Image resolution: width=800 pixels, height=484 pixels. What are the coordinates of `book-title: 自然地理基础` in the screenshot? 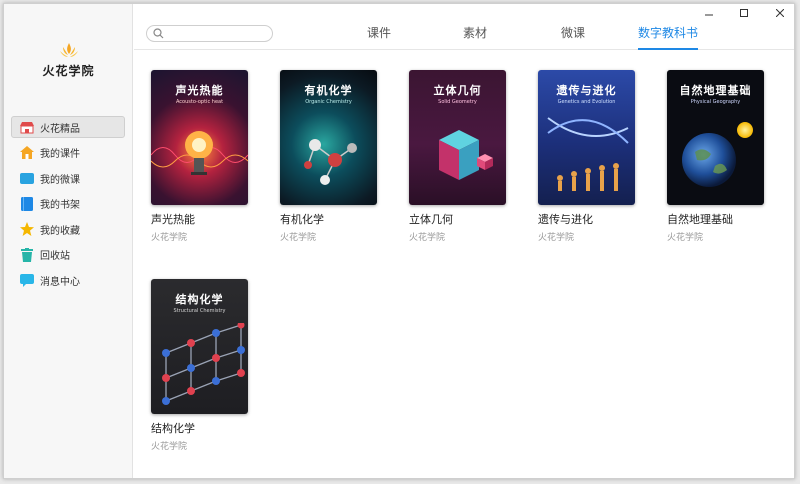 It's located at (717, 219).